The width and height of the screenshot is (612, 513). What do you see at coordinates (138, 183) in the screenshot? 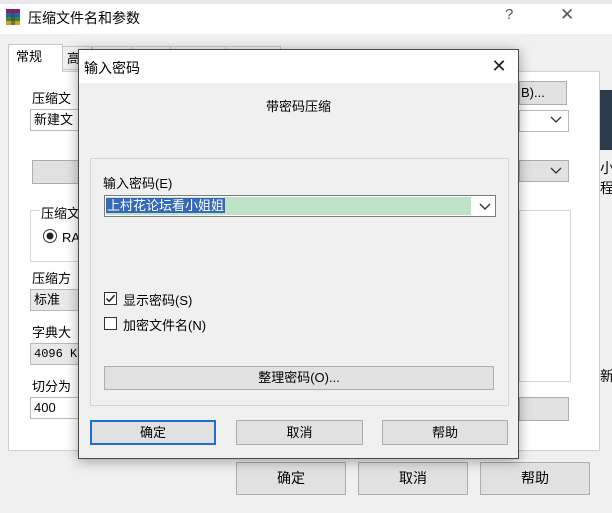
I see `password-label: 输入密码(E)` at bounding box center [138, 183].